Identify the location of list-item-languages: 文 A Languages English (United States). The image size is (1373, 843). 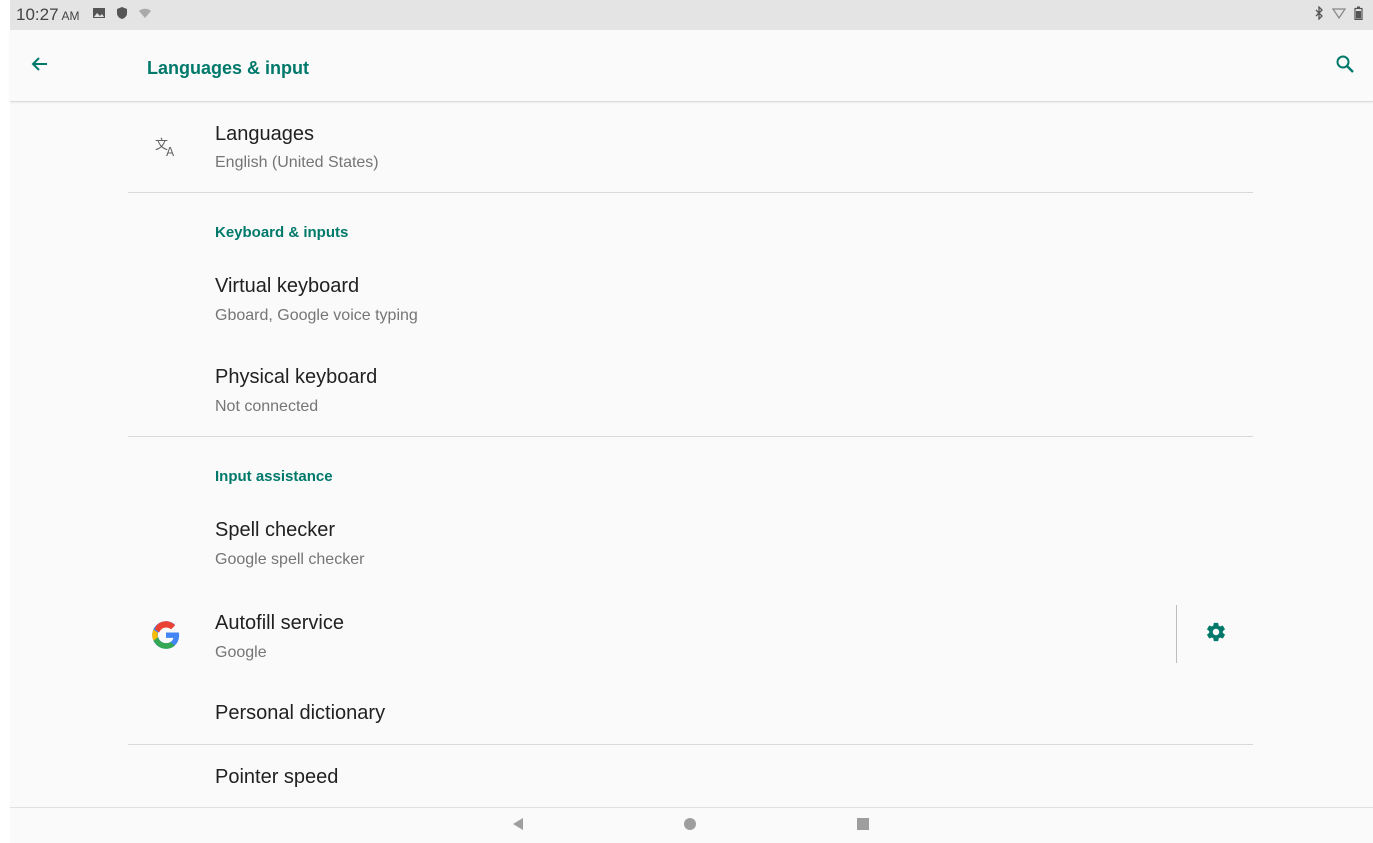
(690, 147).